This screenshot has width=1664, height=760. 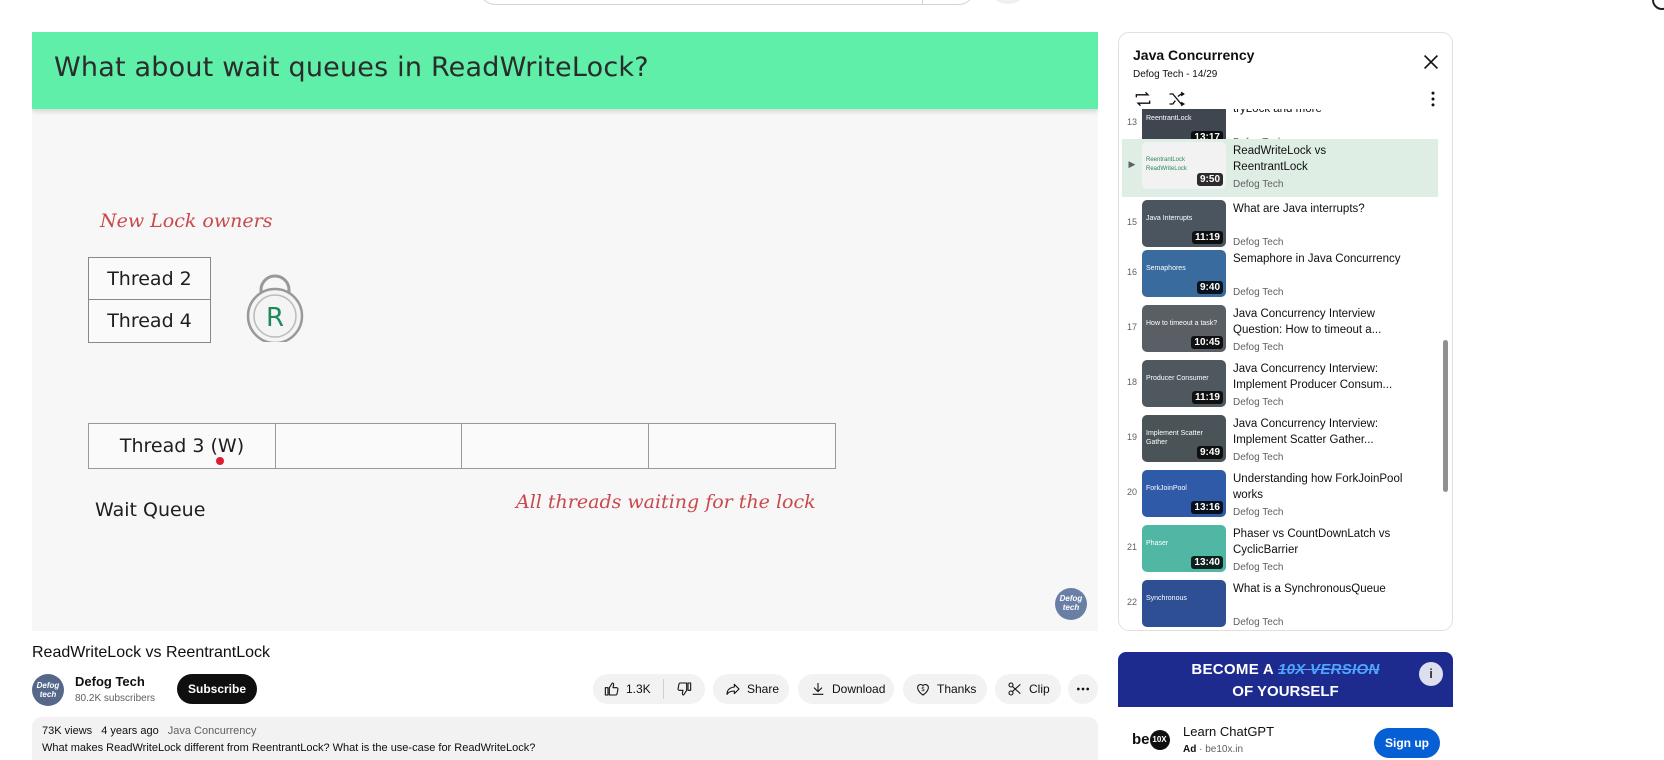 What do you see at coordinates (1207, 562) in the screenshot?
I see `playlist-item-duration: 13:40` at bounding box center [1207, 562].